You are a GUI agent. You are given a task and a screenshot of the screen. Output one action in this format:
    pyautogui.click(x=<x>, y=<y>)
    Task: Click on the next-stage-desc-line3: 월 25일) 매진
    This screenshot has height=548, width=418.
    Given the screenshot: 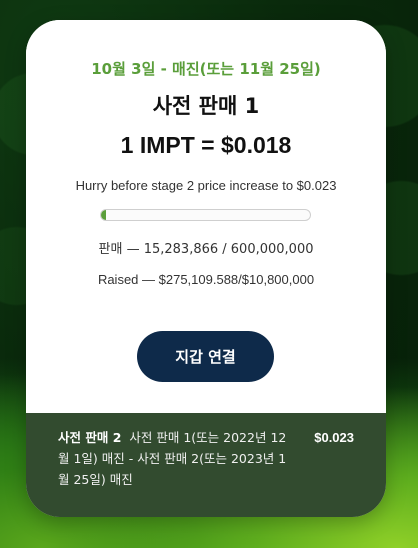 What is the action you would take?
    pyautogui.click(x=95, y=479)
    